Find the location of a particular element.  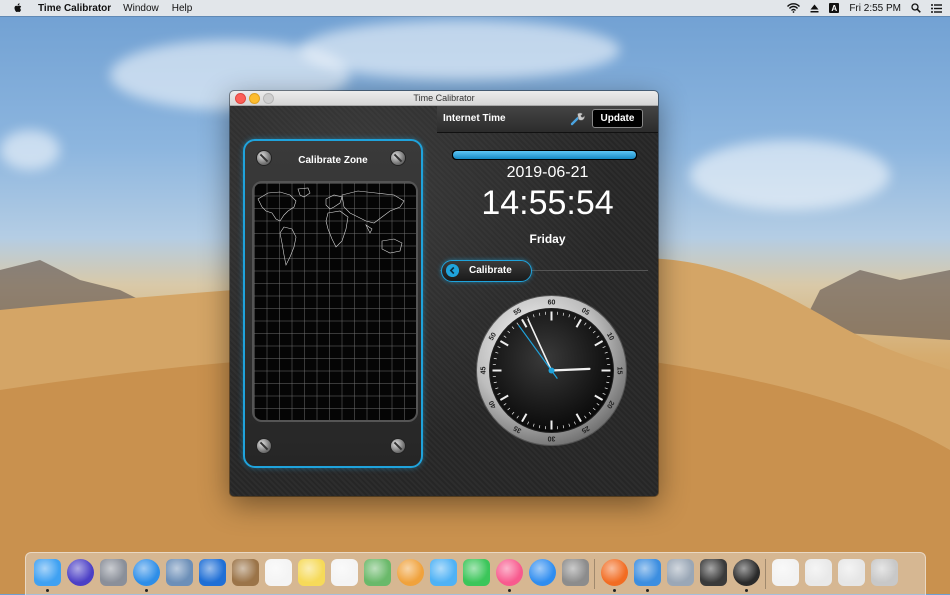

dock-document-icon is located at coordinates (785, 572).